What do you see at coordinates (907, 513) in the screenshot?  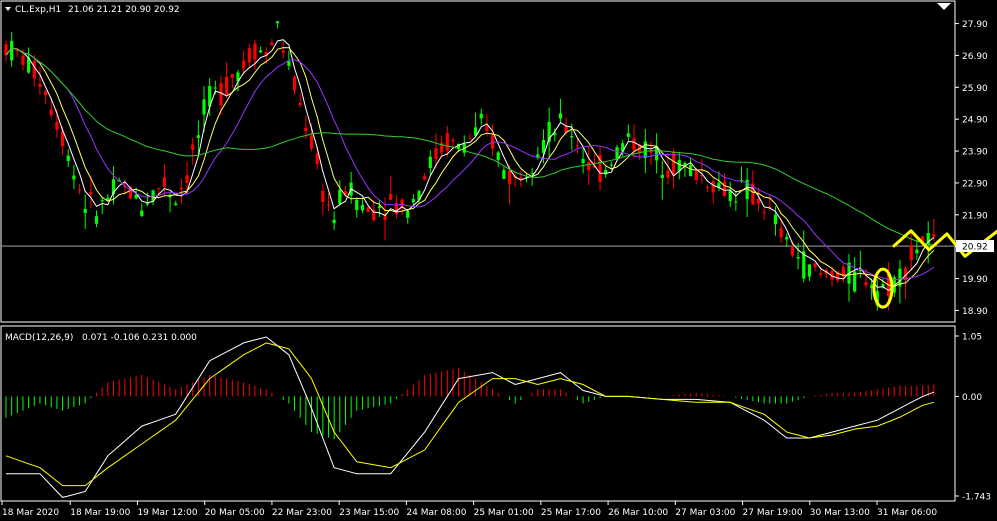 I see `time-tick-label: 31 Mar 06:00` at bounding box center [907, 513].